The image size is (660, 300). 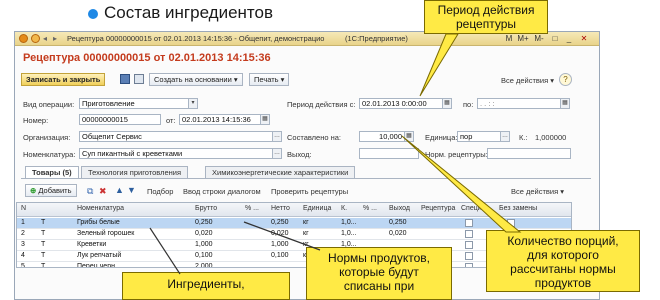 What do you see at coordinates (165, 251) in the screenshot?
I see `ingredients-pointer-line` at bounding box center [165, 251].